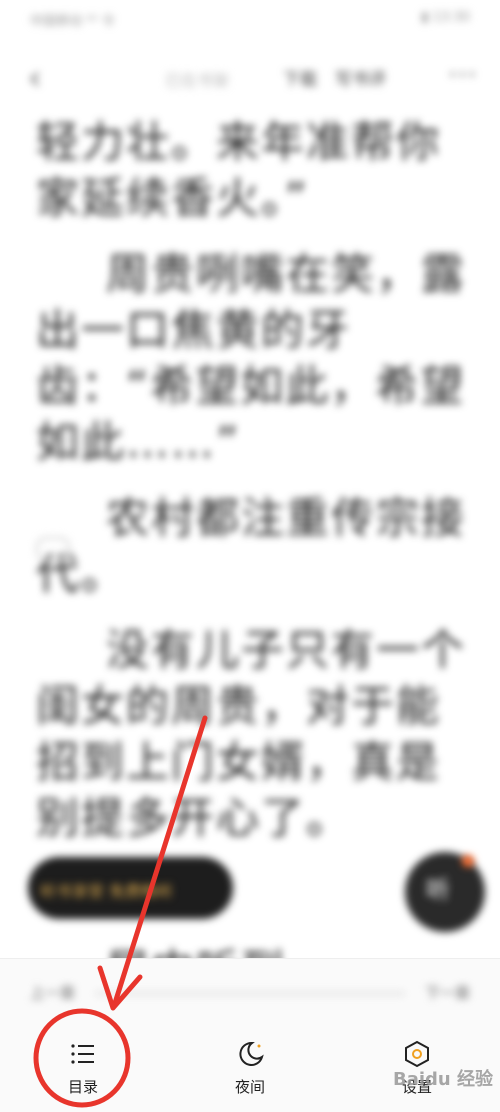  Describe the element at coordinates (53, 549) in the screenshot. I see `comment-bubble-icon` at that location.